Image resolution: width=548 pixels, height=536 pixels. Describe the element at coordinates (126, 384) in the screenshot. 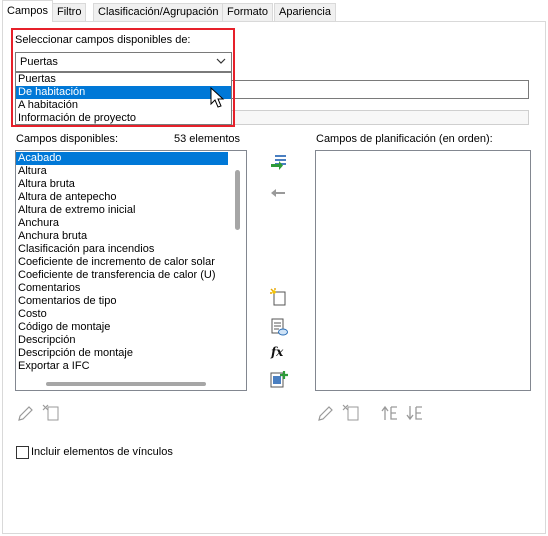

I see `horizontal-scroll-thumb` at that location.